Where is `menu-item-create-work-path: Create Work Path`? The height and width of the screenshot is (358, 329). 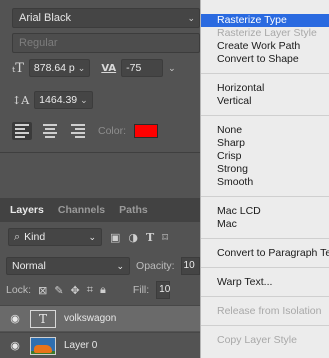 menu-item-create-work-path: Create Work Path is located at coordinates (265, 46).